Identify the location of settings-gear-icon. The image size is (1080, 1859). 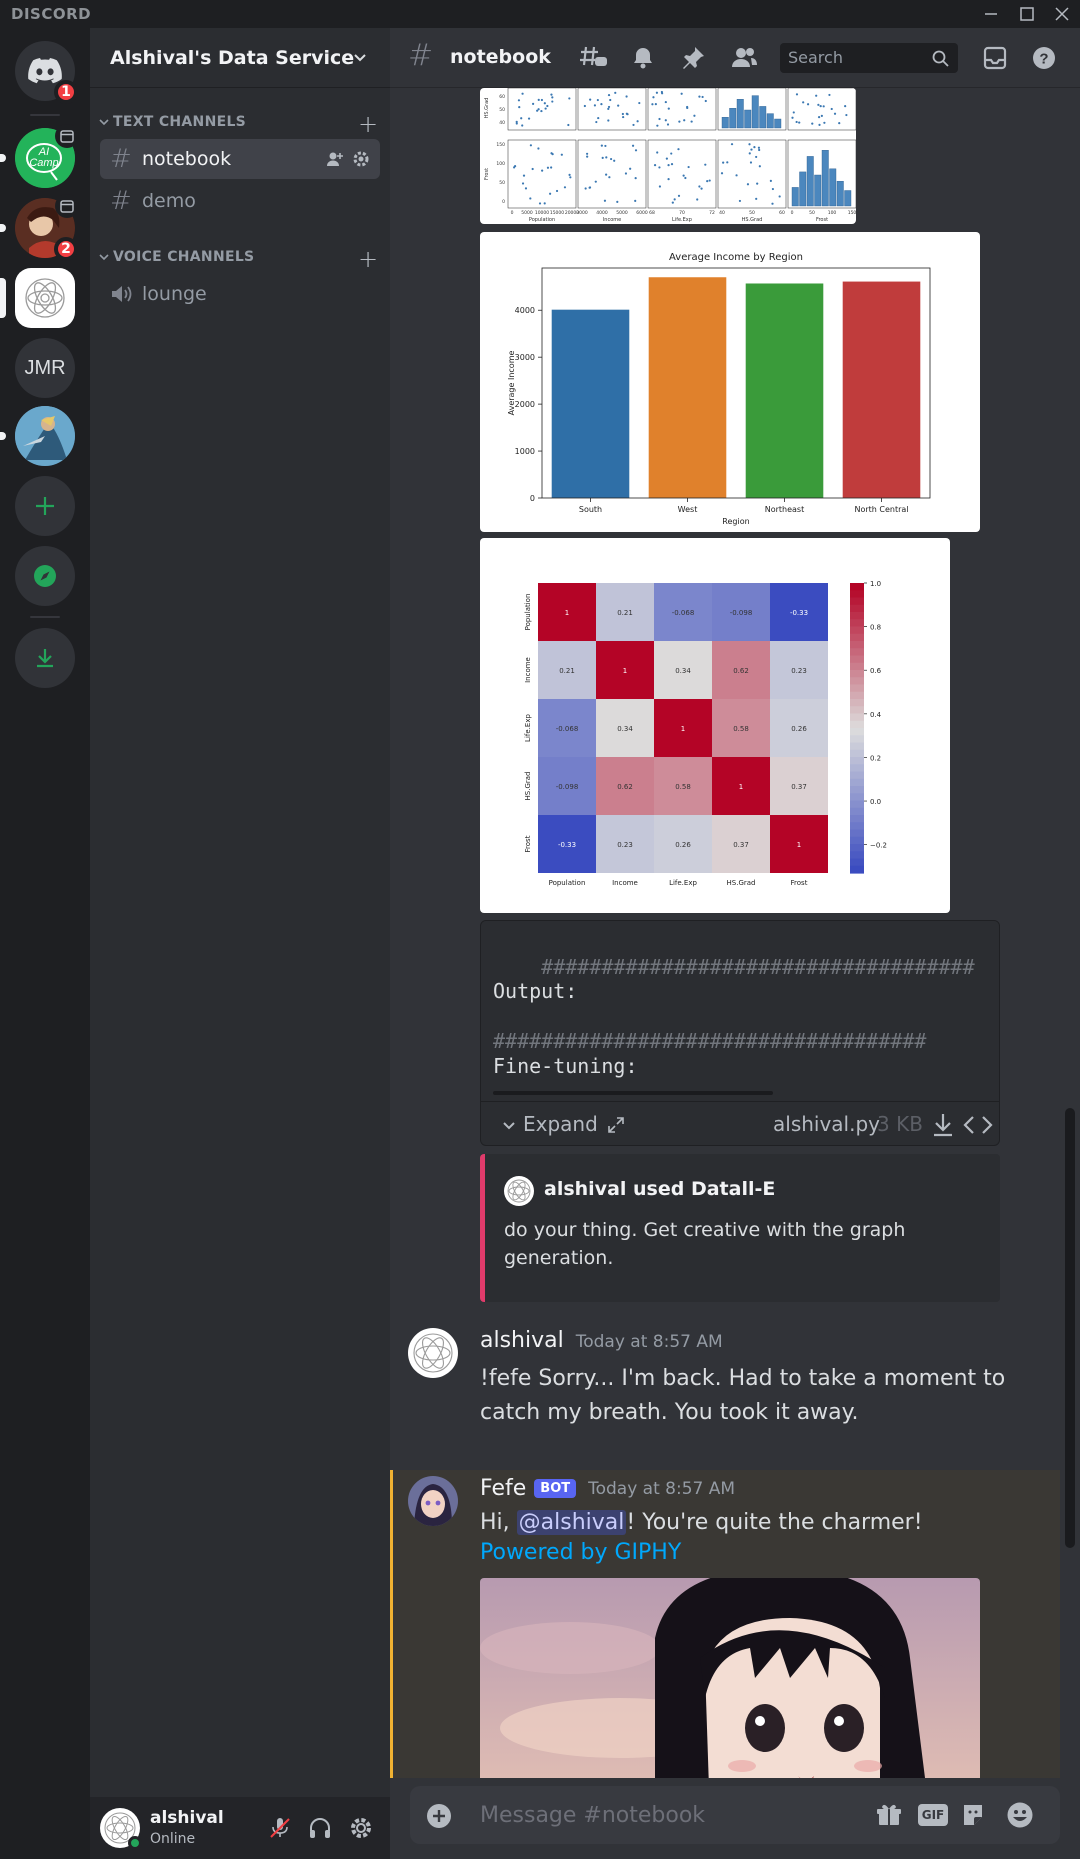
(361, 1828).